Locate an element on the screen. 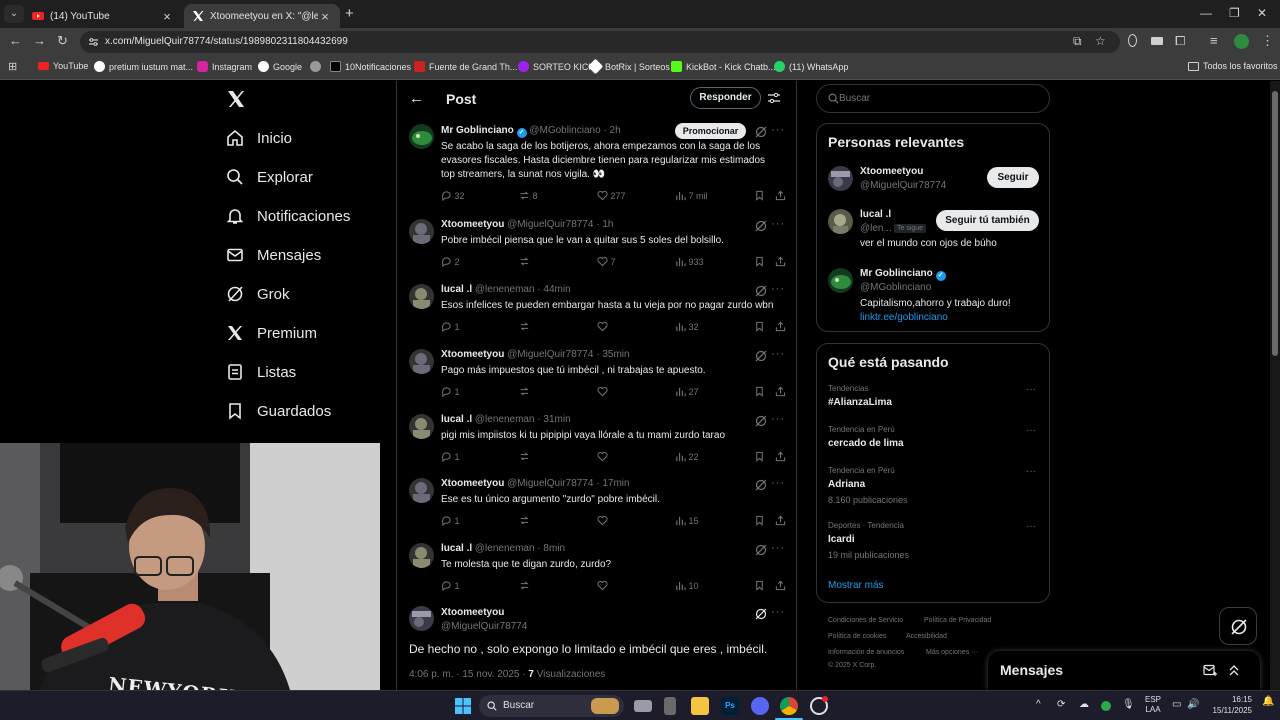 The image size is (1280, 720). bookmark-sorteo-kick: SORTEO KICK is located at coordinates (556, 66).